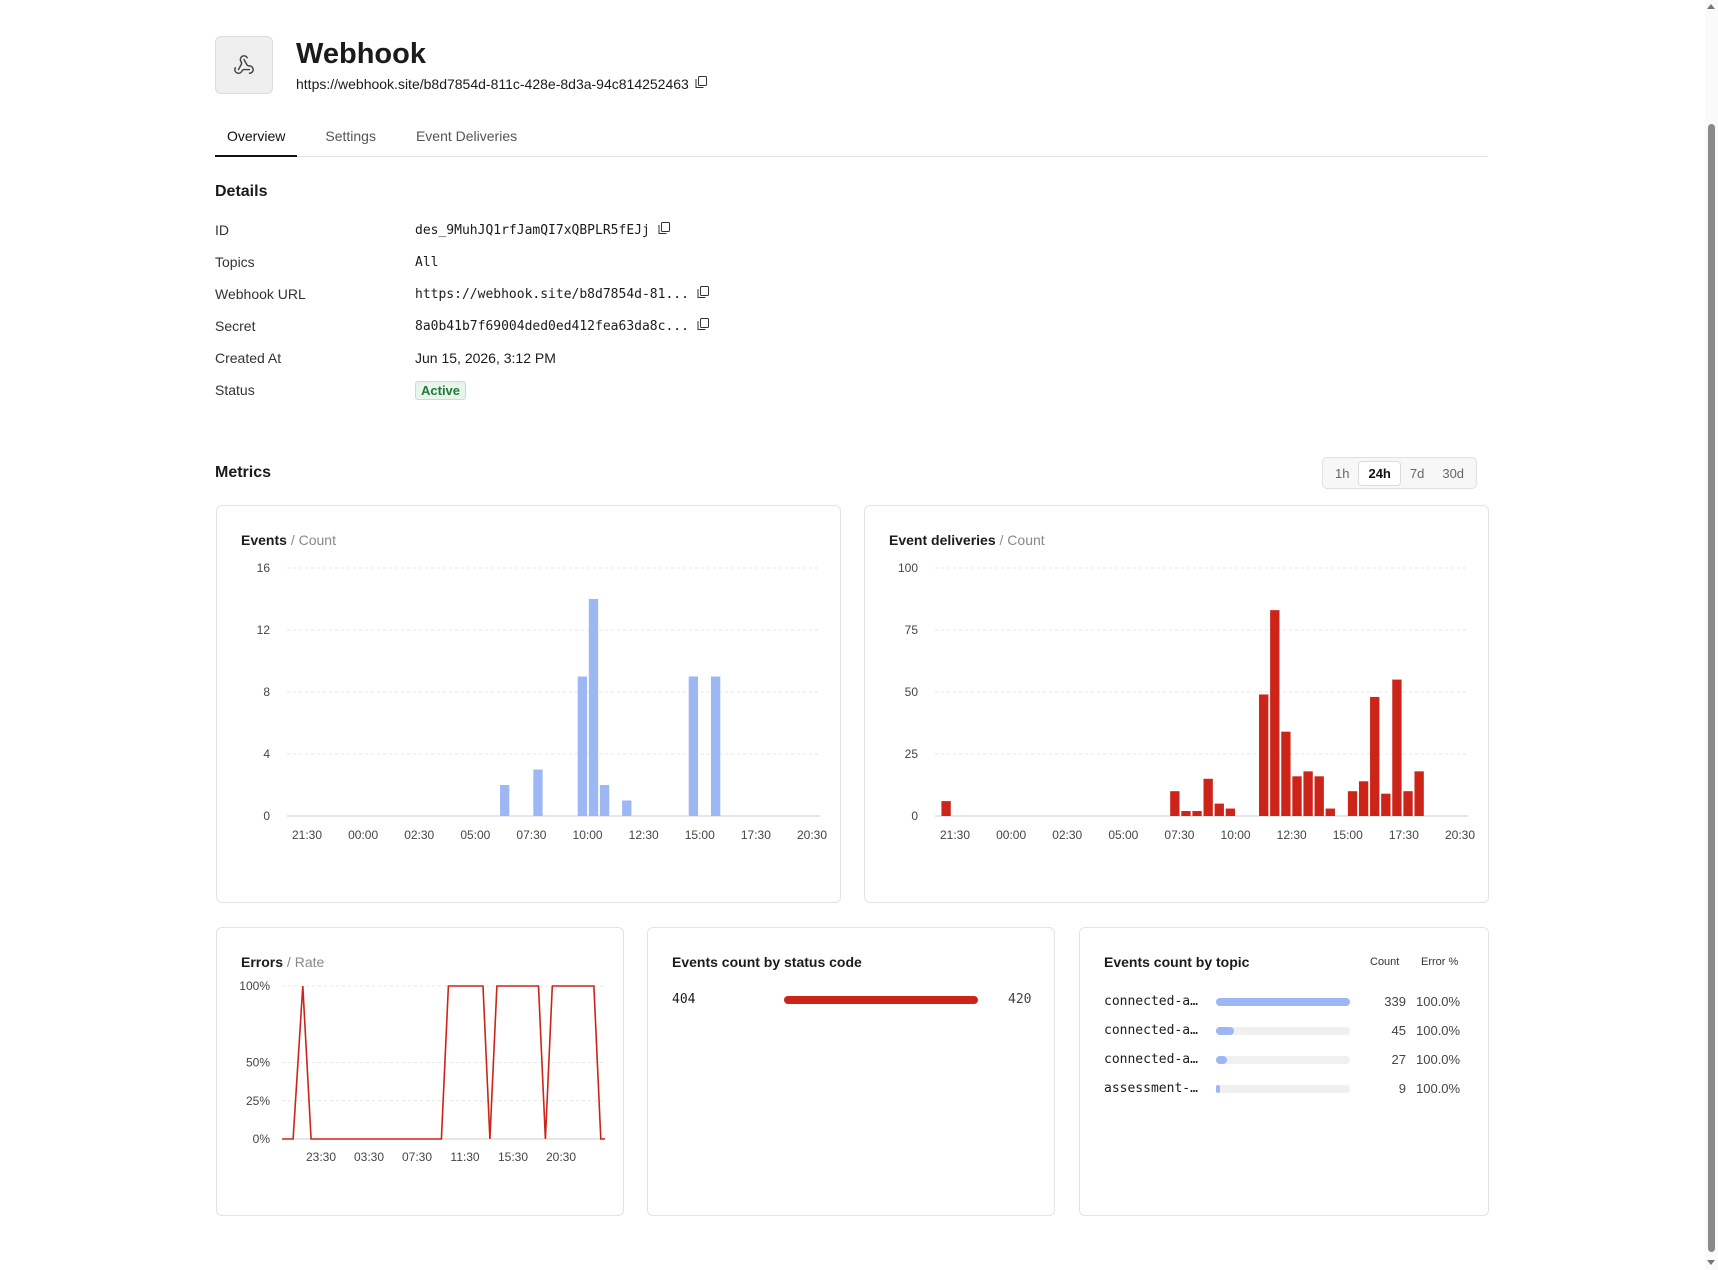  What do you see at coordinates (1440, 962) in the screenshot?
I see `error-column-header: Error %` at bounding box center [1440, 962].